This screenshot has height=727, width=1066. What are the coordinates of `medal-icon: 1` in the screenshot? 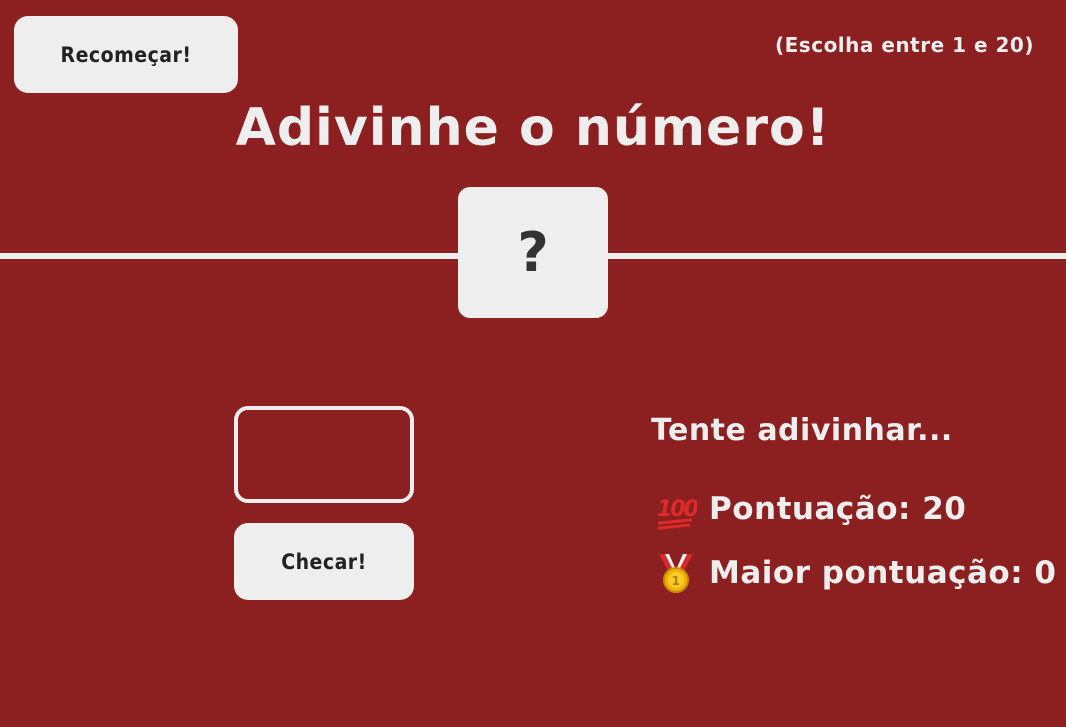 It's located at (676, 573).